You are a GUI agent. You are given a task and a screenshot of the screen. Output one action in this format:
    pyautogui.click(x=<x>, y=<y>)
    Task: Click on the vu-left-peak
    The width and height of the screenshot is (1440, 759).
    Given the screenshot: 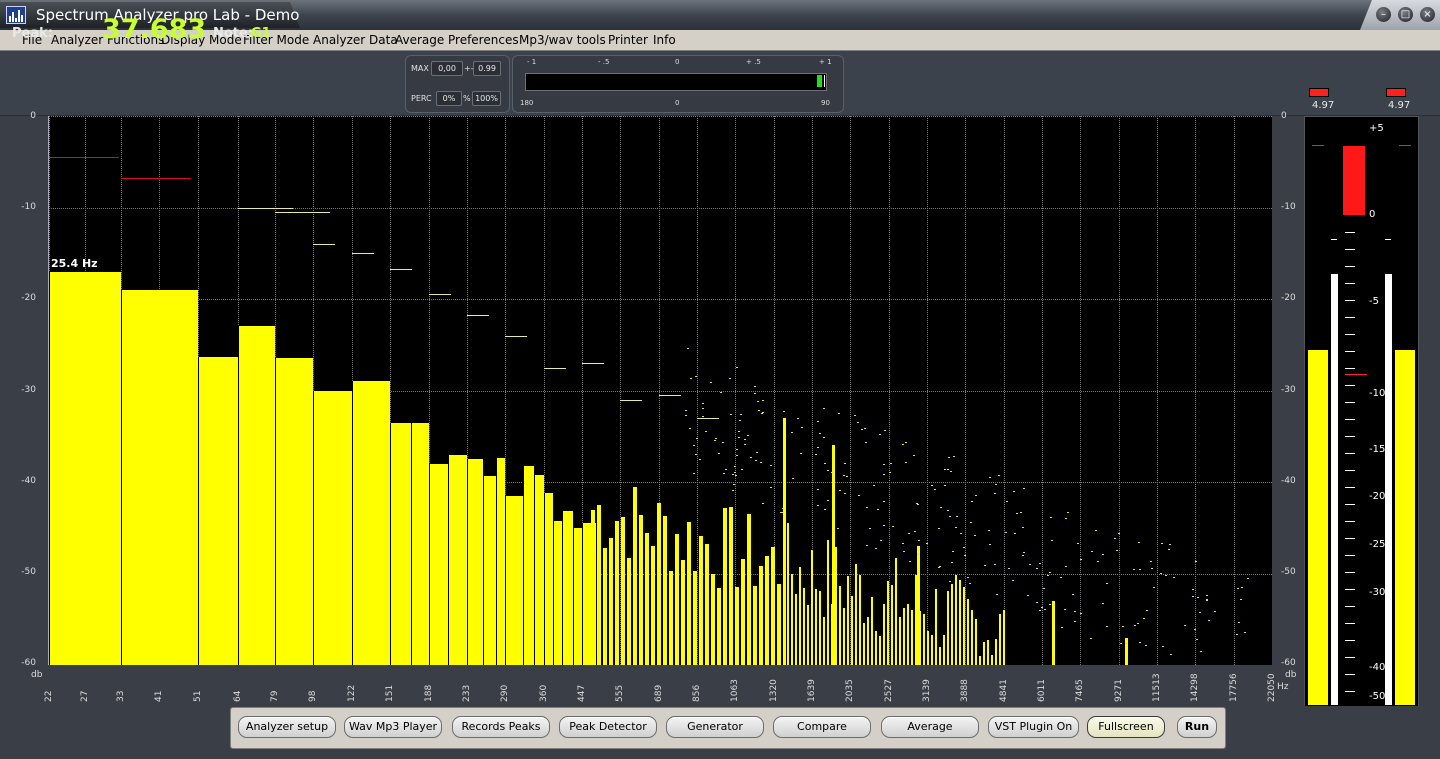 What is the action you would take?
    pyautogui.click(x=1334, y=489)
    